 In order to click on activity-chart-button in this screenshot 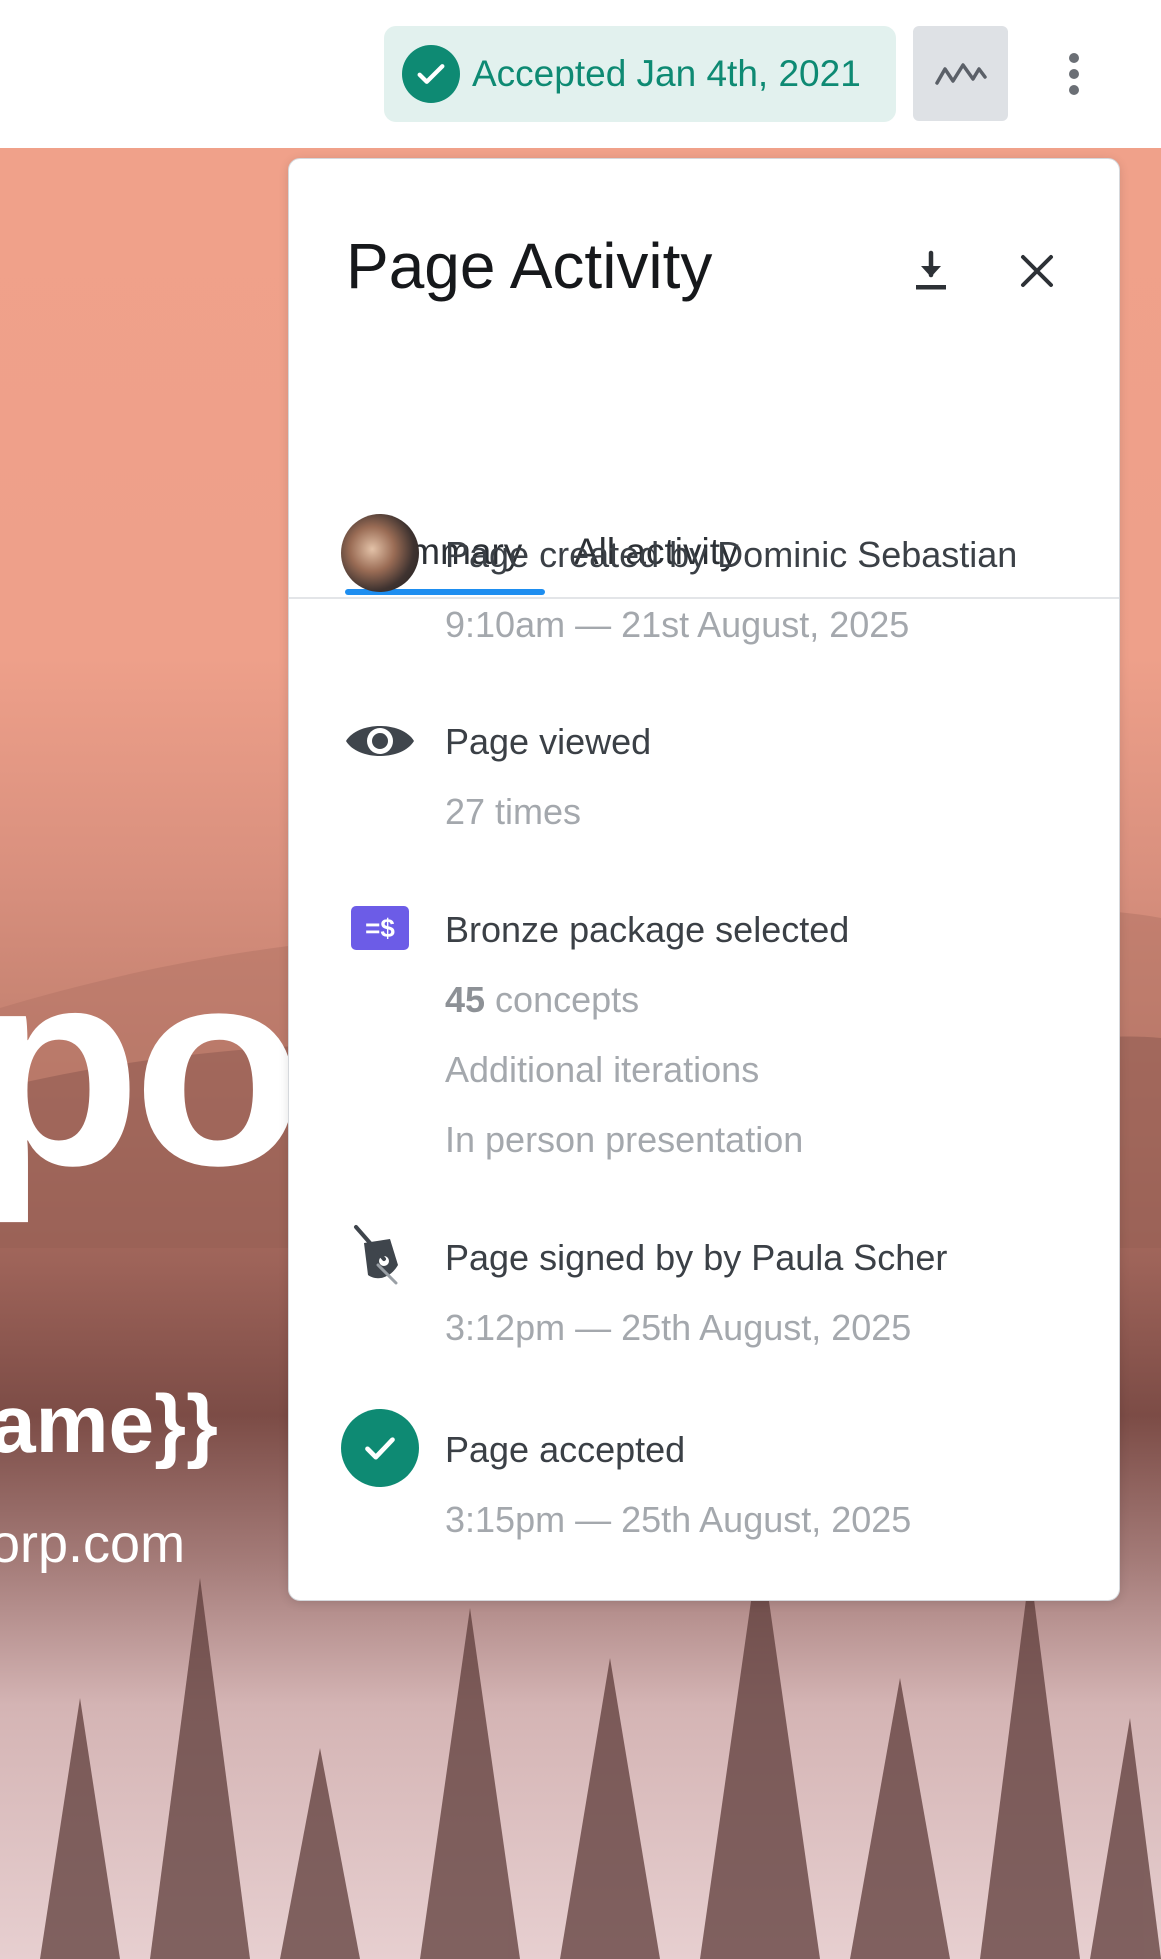, I will do `click(960, 73)`.